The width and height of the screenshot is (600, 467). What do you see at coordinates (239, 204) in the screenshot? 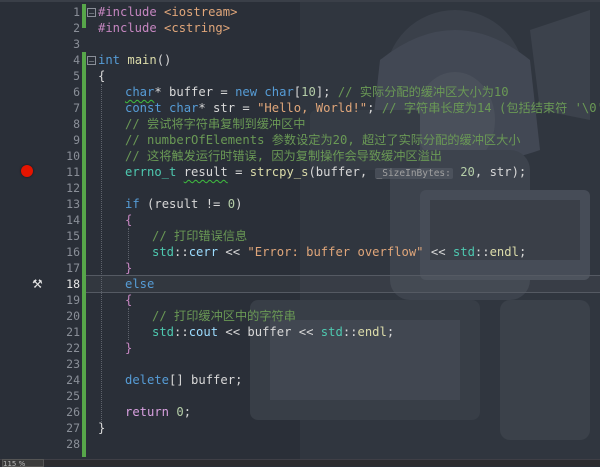
I see `code-token: )` at bounding box center [239, 204].